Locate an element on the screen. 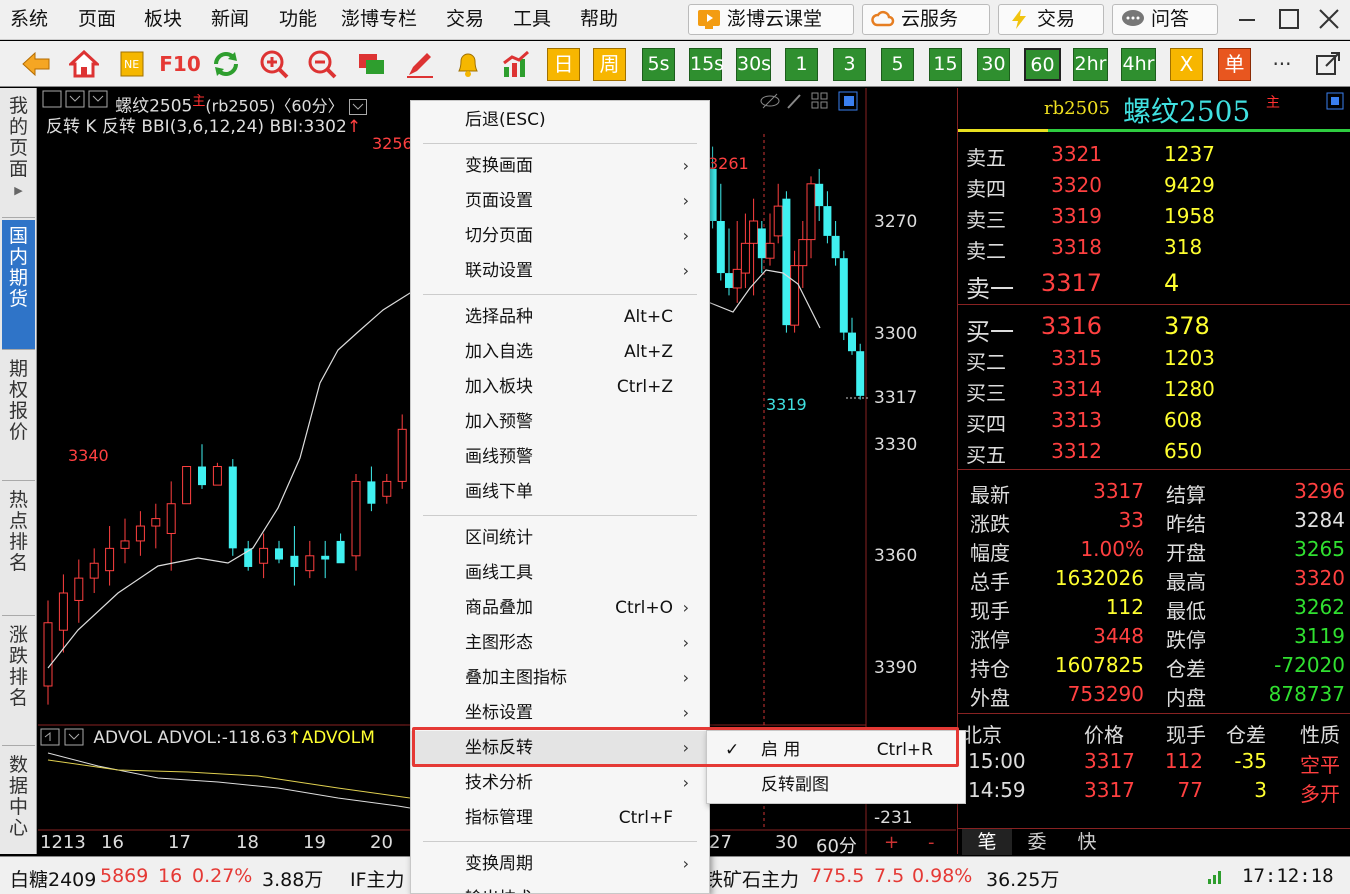 The height and width of the screenshot is (894, 1350). period-3-button: 3 is located at coordinates (849, 64).